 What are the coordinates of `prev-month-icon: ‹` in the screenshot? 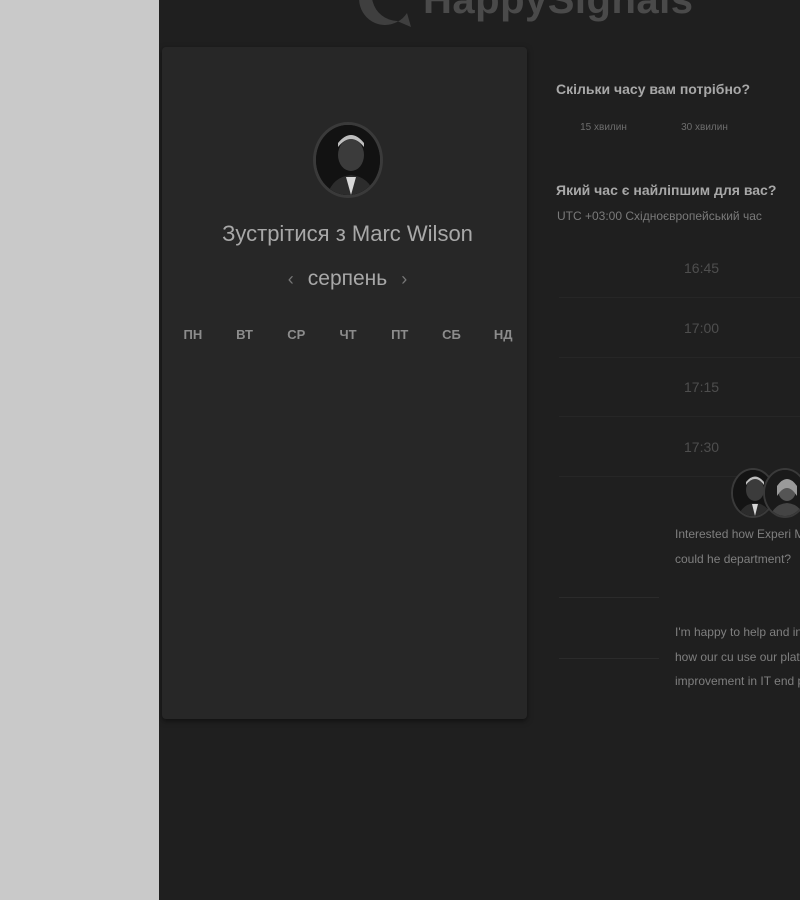 It's located at (291, 279).